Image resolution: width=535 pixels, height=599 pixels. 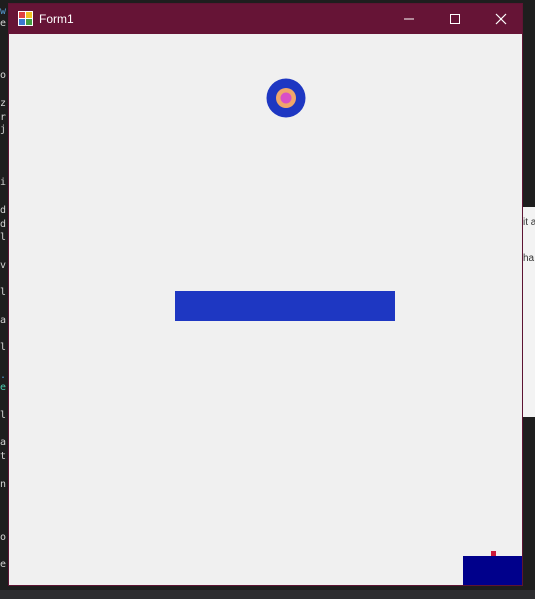 I want to click on close-icon, so click(x=501, y=19).